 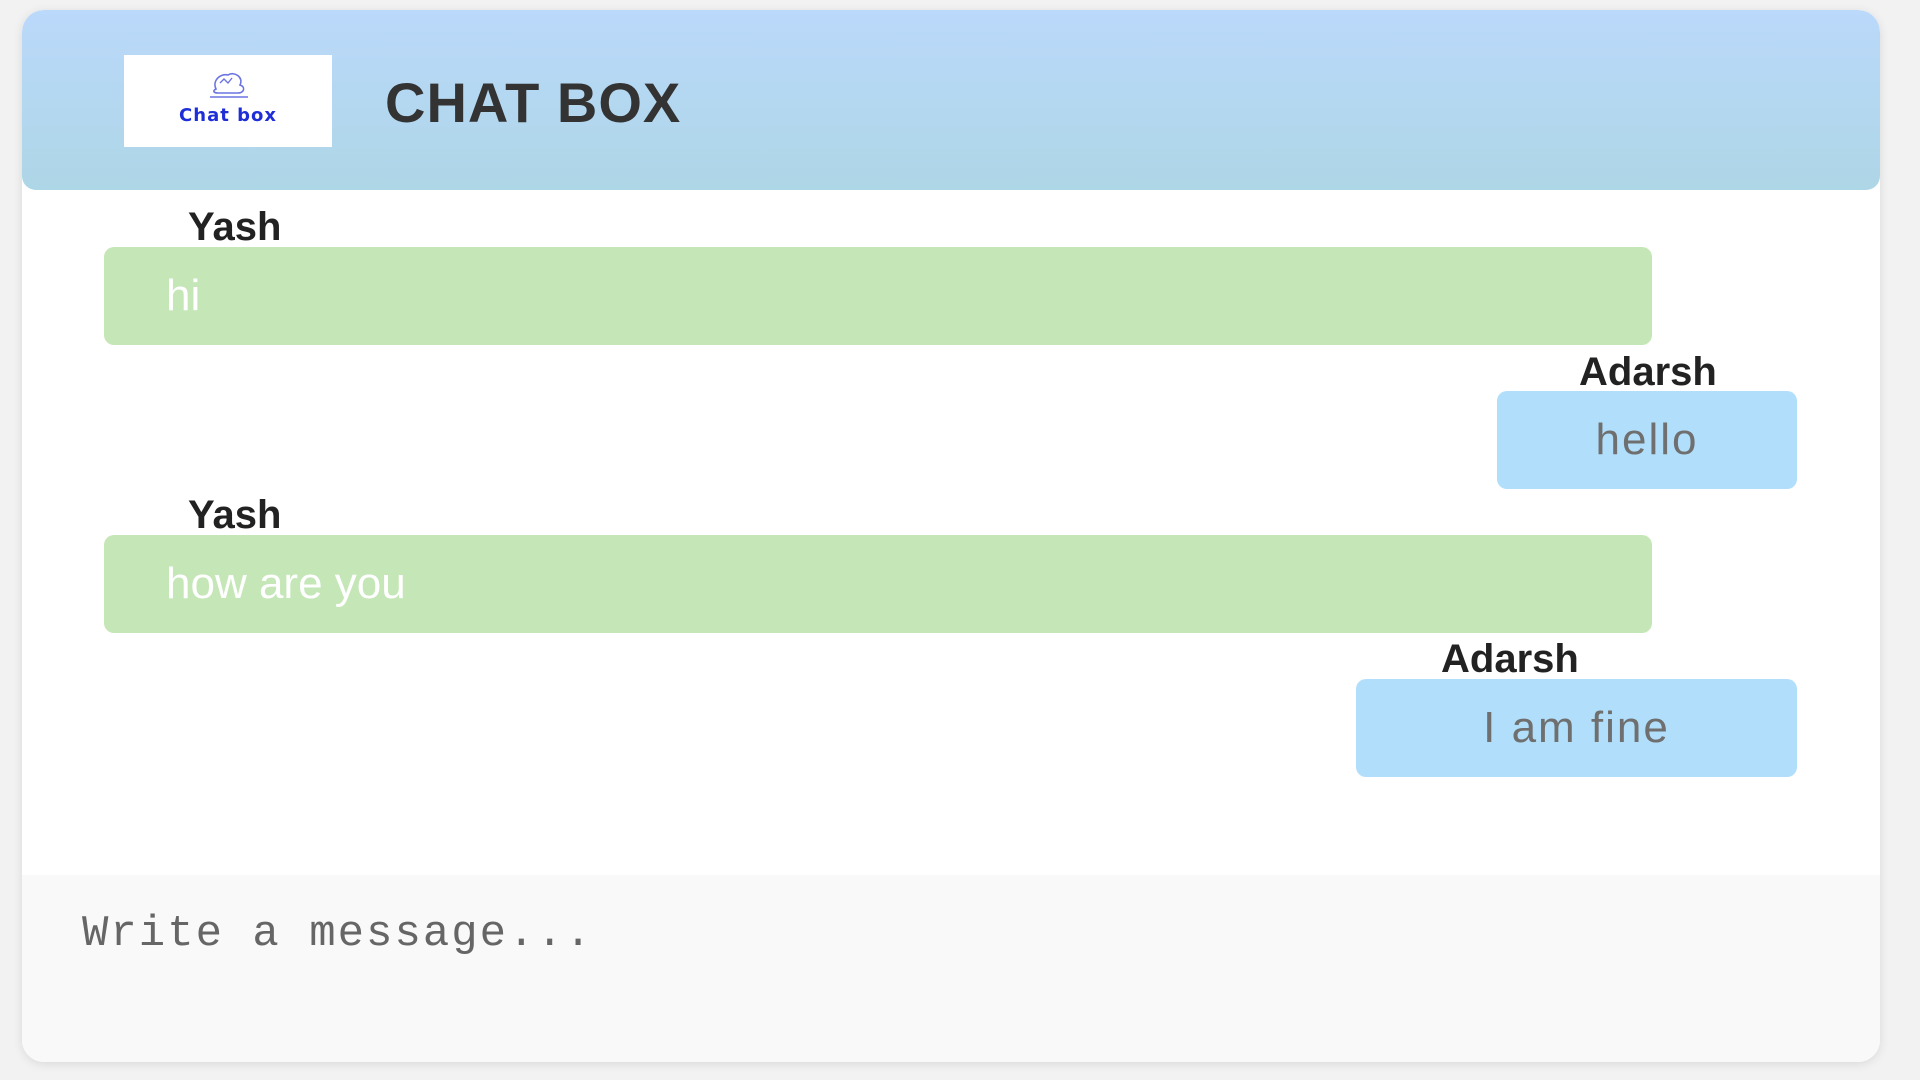 I want to click on message-bubble: hello, so click(x=1647, y=440).